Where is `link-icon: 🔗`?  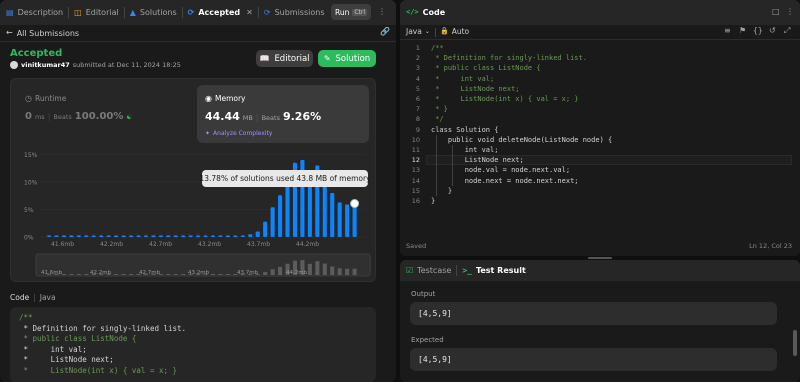
link-icon: 🔗 is located at coordinates (385, 32).